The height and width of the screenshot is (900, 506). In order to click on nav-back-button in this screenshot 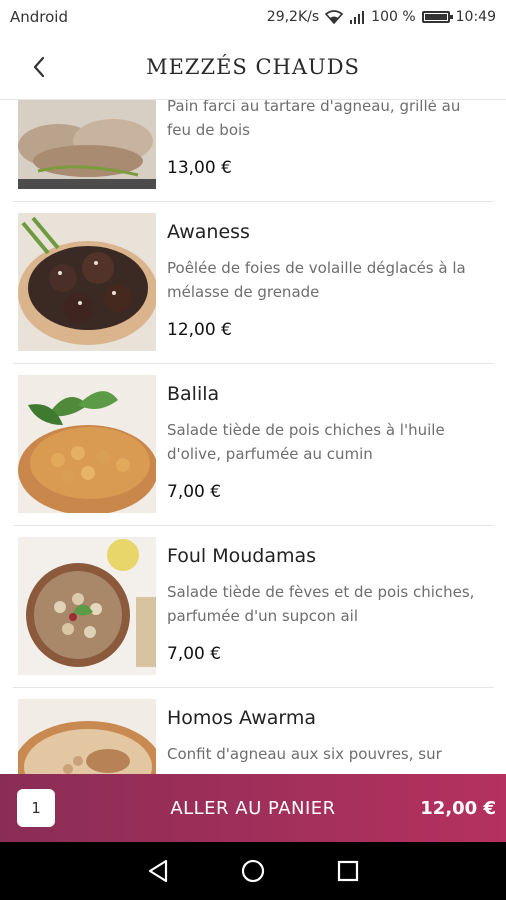, I will do `click(158, 871)`.